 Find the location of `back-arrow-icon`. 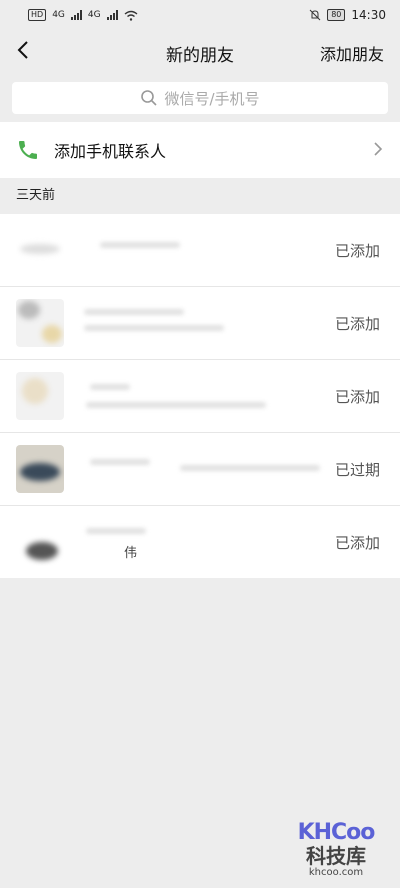

back-arrow-icon is located at coordinates (24, 50).